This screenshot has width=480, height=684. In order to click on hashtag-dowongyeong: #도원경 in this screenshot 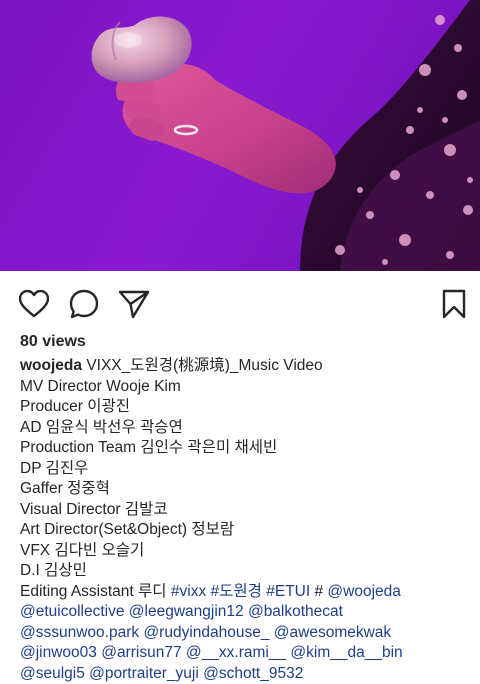, I will do `click(236, 591)`.